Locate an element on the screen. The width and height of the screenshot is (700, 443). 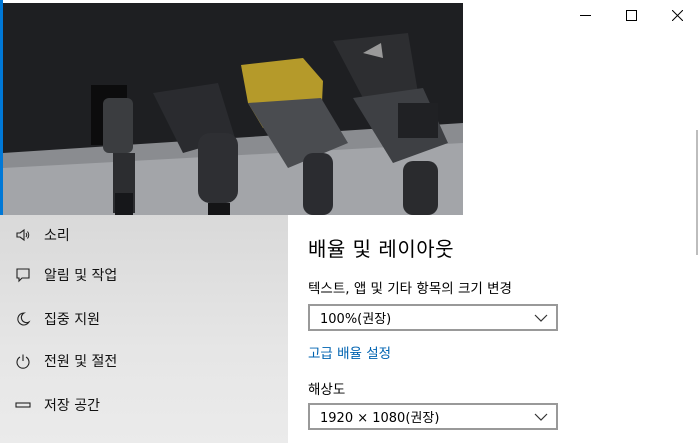
sidebar-item-label: 전원 및 절전 is located at coordinates (81, 362).